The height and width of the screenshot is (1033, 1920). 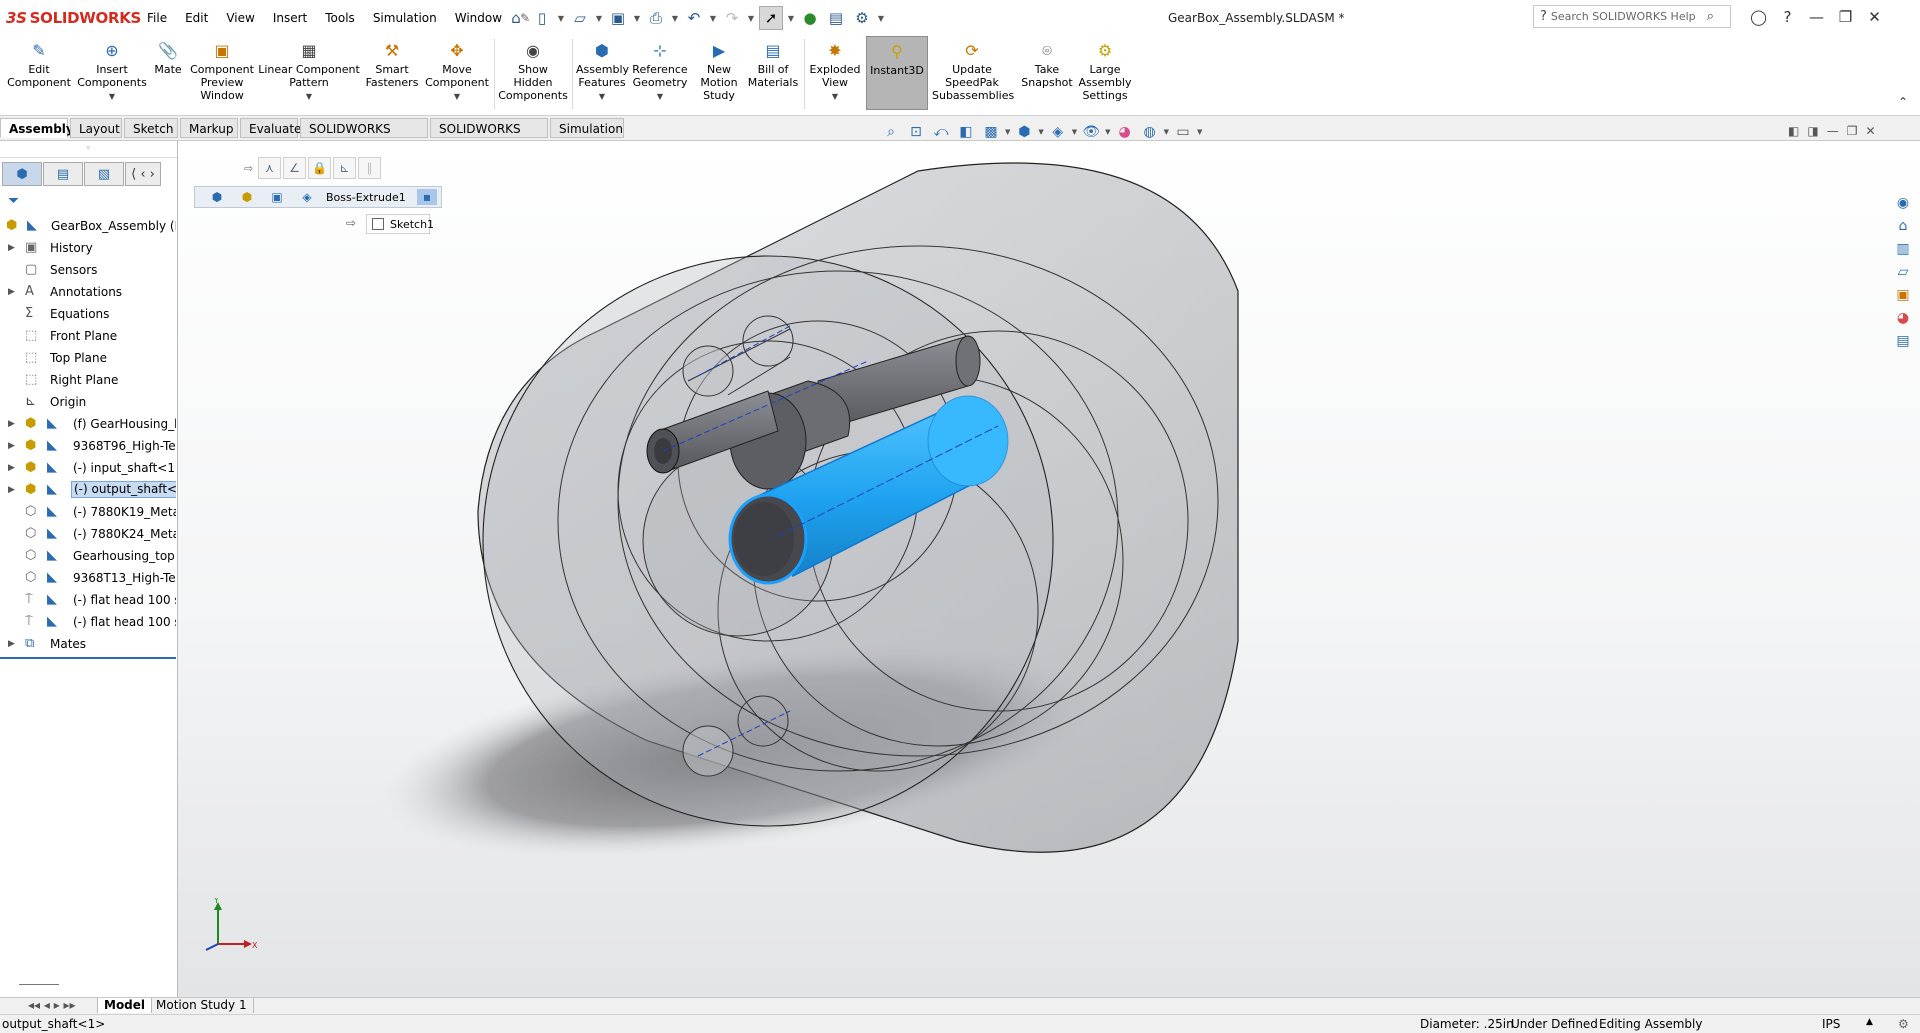 I want to click on tab-scroll-arrows-icon: ◂◂ ◂ ▸ ▸▸, so click(x=52, y=1005).